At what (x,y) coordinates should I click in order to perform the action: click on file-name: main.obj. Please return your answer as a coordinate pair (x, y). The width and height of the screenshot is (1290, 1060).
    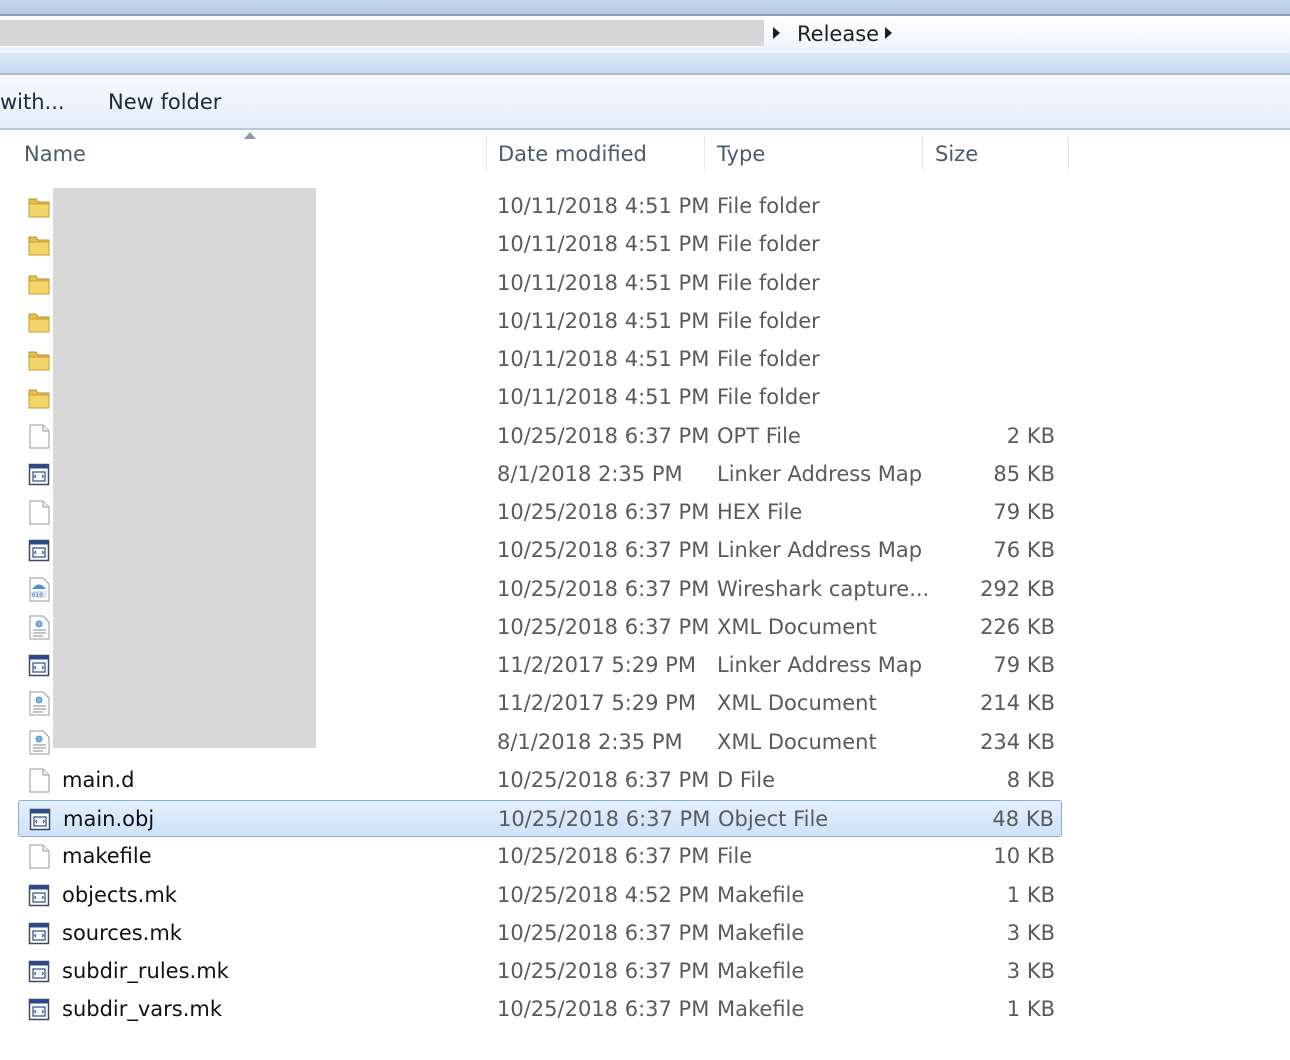
    Looking at the image, I should click on (109, 819).